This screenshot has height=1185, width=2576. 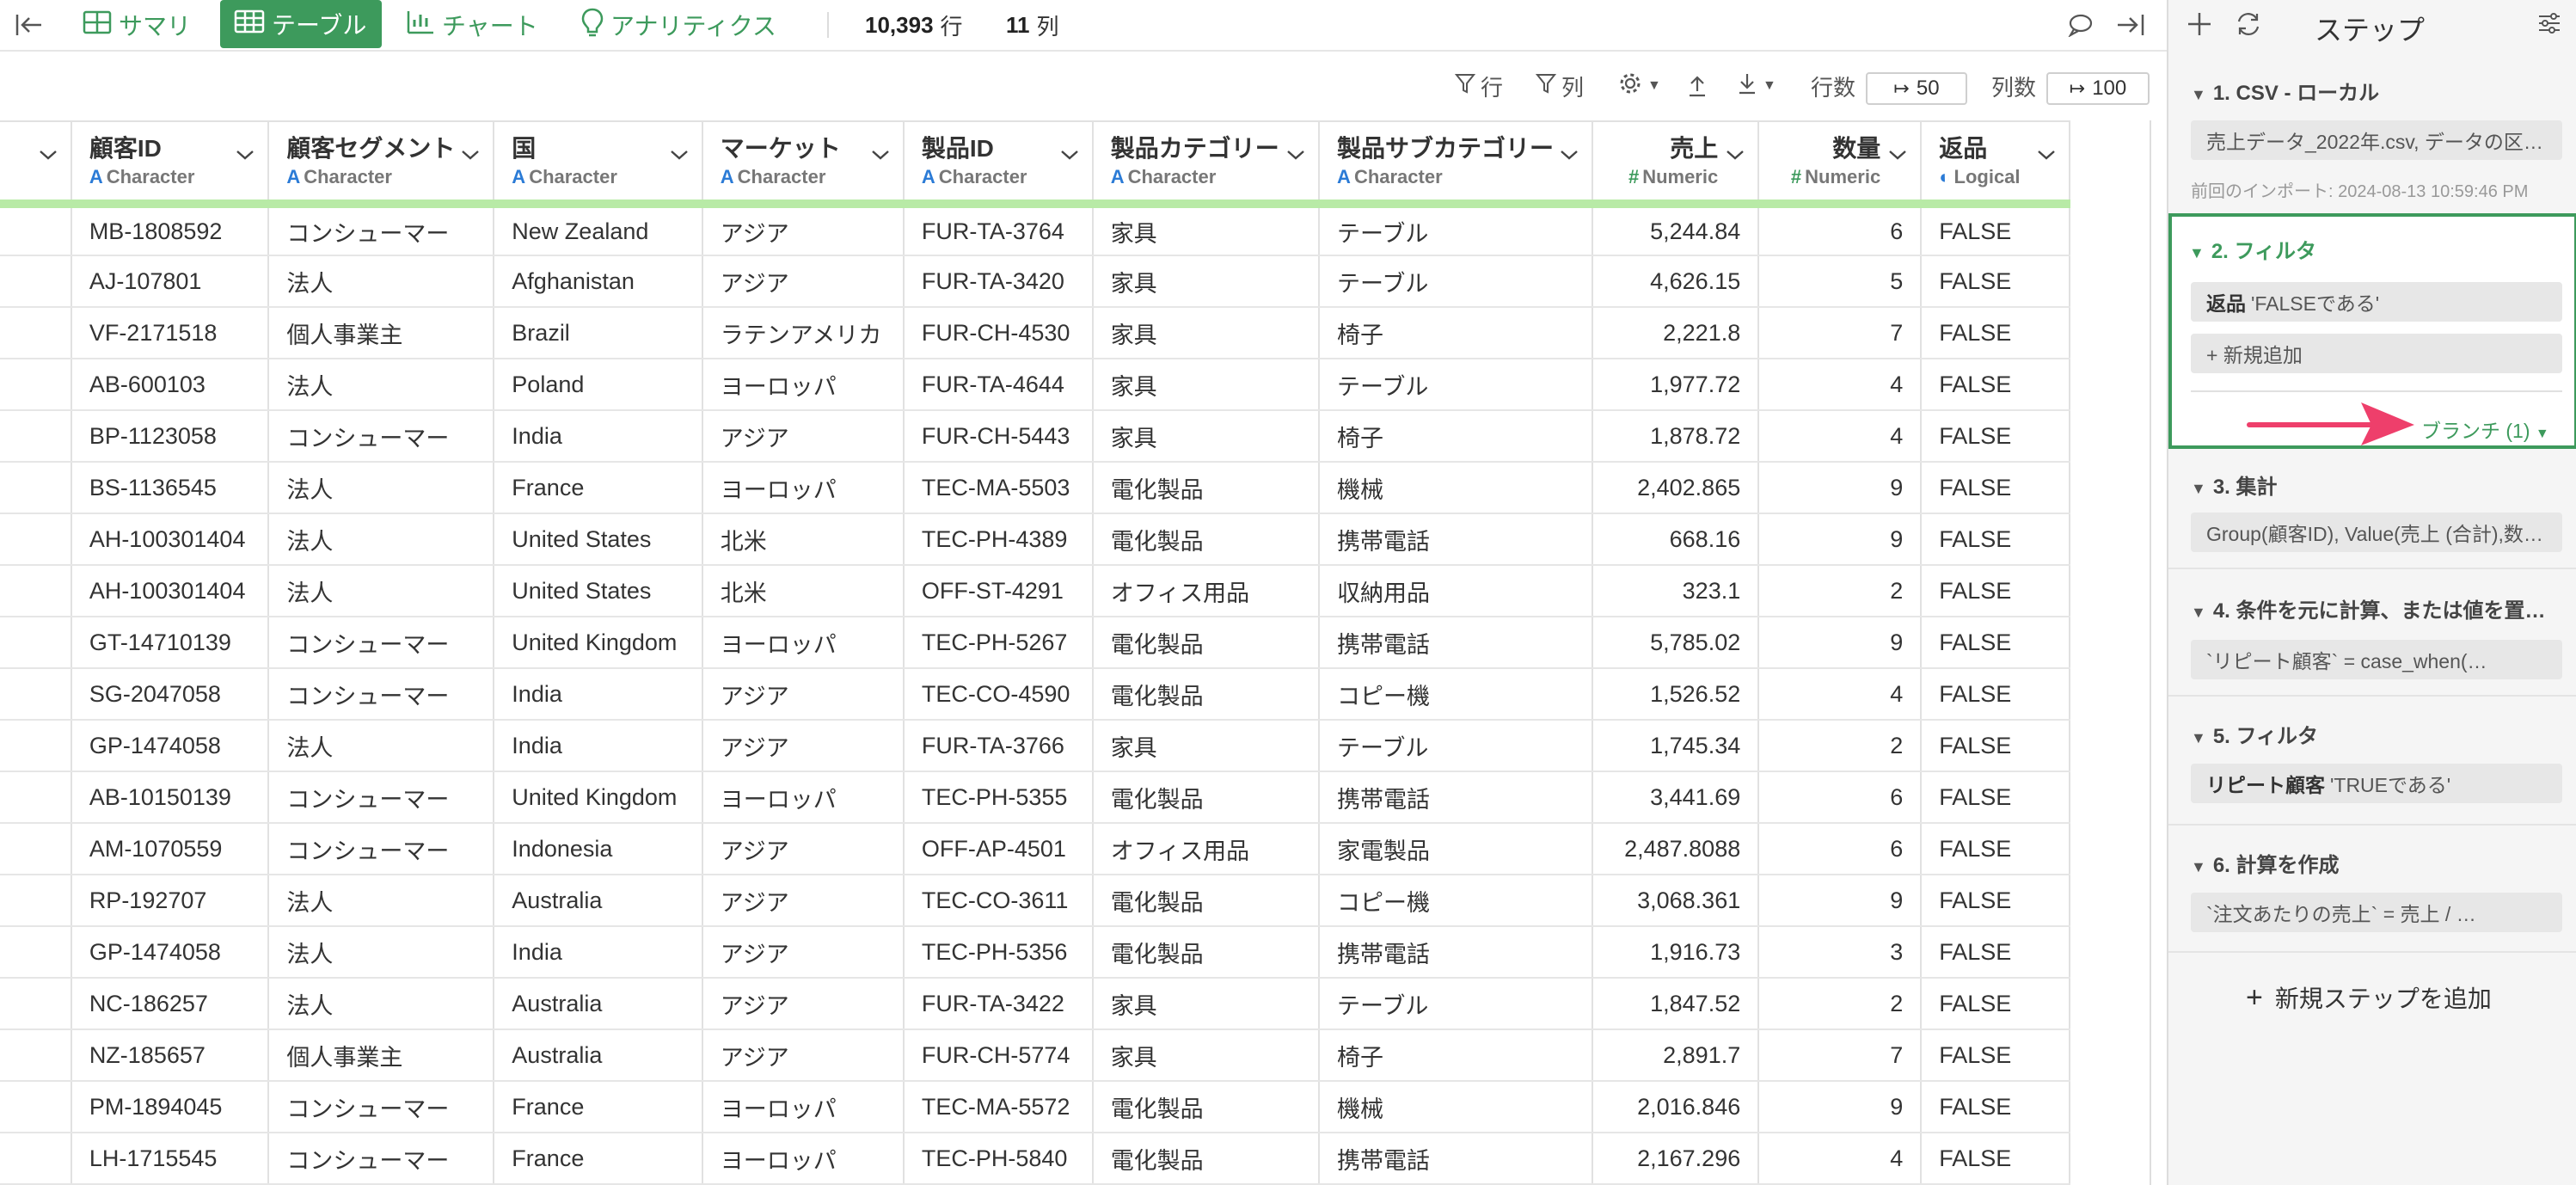 I want to click on table-cell: 機械, so click(x=1456, y=1107).